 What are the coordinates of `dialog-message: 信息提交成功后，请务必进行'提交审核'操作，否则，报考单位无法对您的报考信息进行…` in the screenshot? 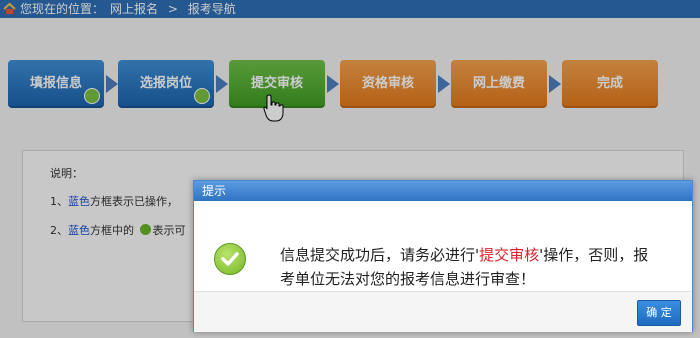 It's located at (470, 267).